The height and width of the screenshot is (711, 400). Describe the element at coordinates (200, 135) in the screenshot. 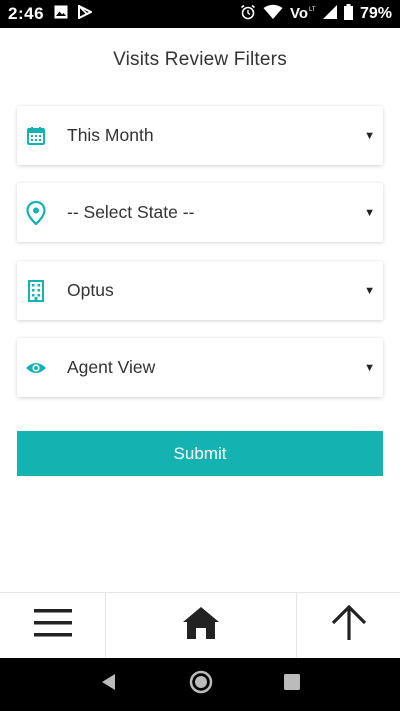

I see `date-range-select: This Month ▼` at that location.